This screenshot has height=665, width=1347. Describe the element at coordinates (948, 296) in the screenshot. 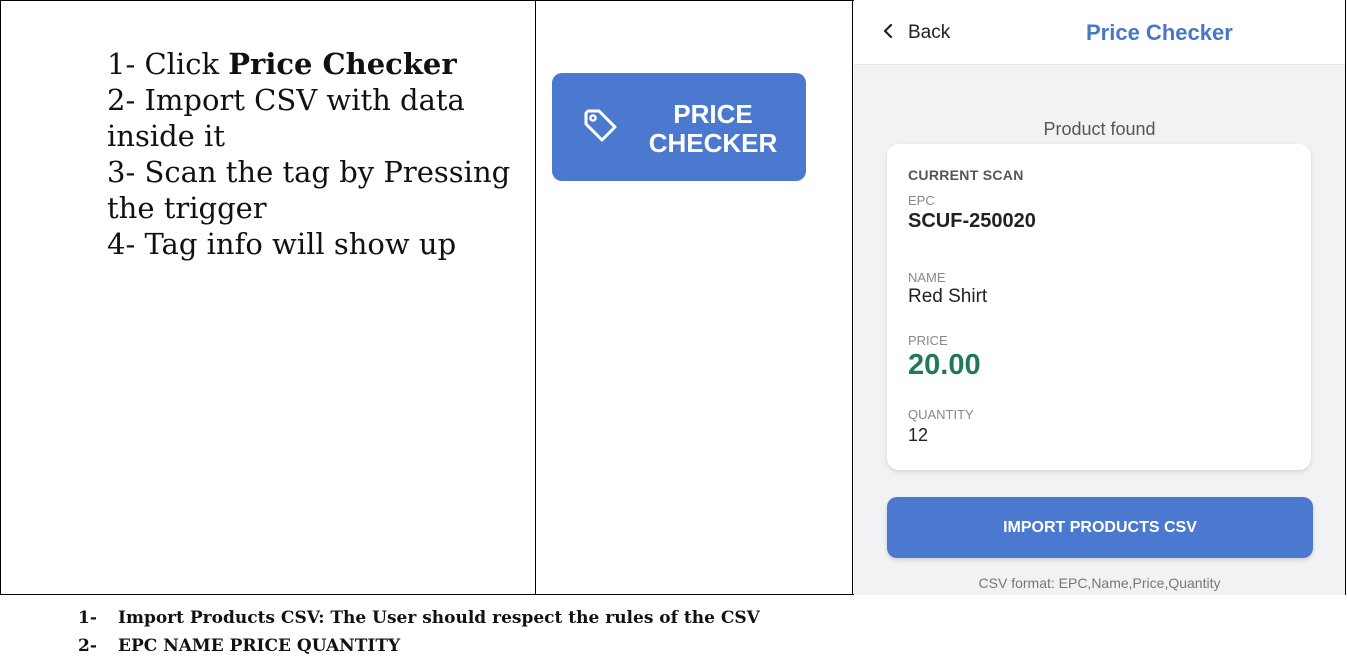

I see `name-value: Red Shirt` at that location.